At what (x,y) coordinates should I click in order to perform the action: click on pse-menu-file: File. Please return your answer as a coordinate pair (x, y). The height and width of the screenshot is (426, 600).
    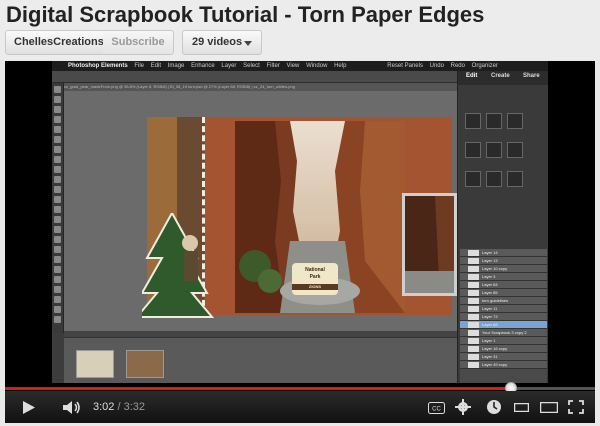
    Looking at the image, I should click on (139, 66).